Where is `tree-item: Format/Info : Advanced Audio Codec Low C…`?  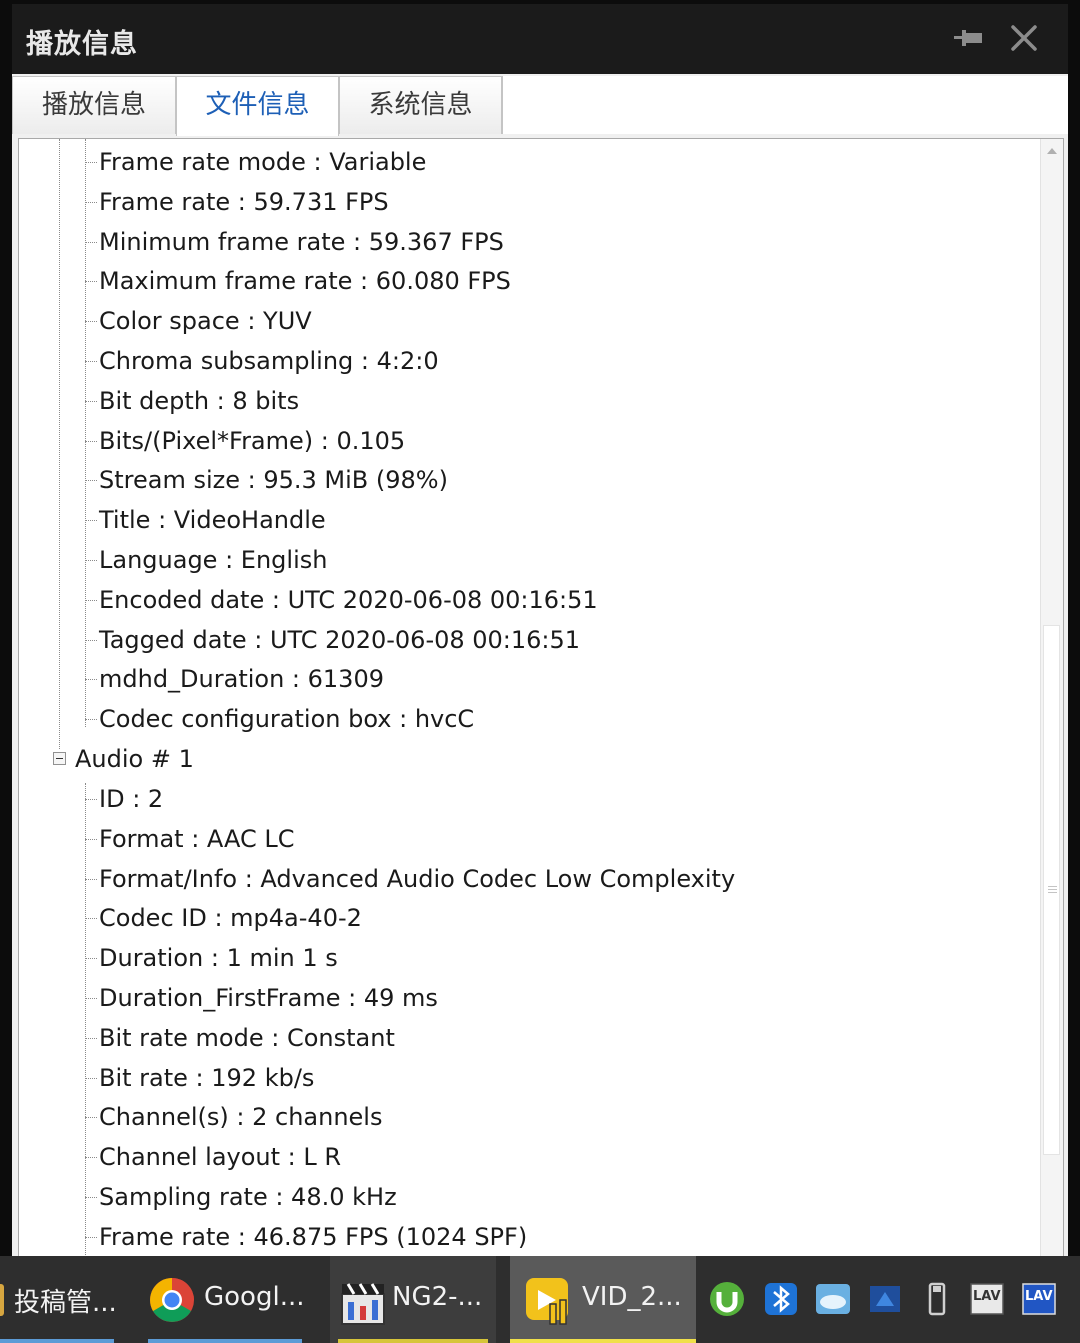 tree-item: Format/Info : Advanced Audio Codec Low C… is located at coordinates (519, 879).